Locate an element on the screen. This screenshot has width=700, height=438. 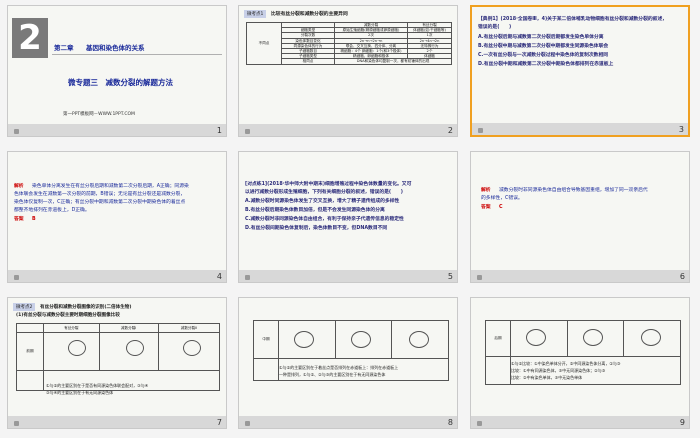
slide-number: 4 is located at coordinates (219, 276).